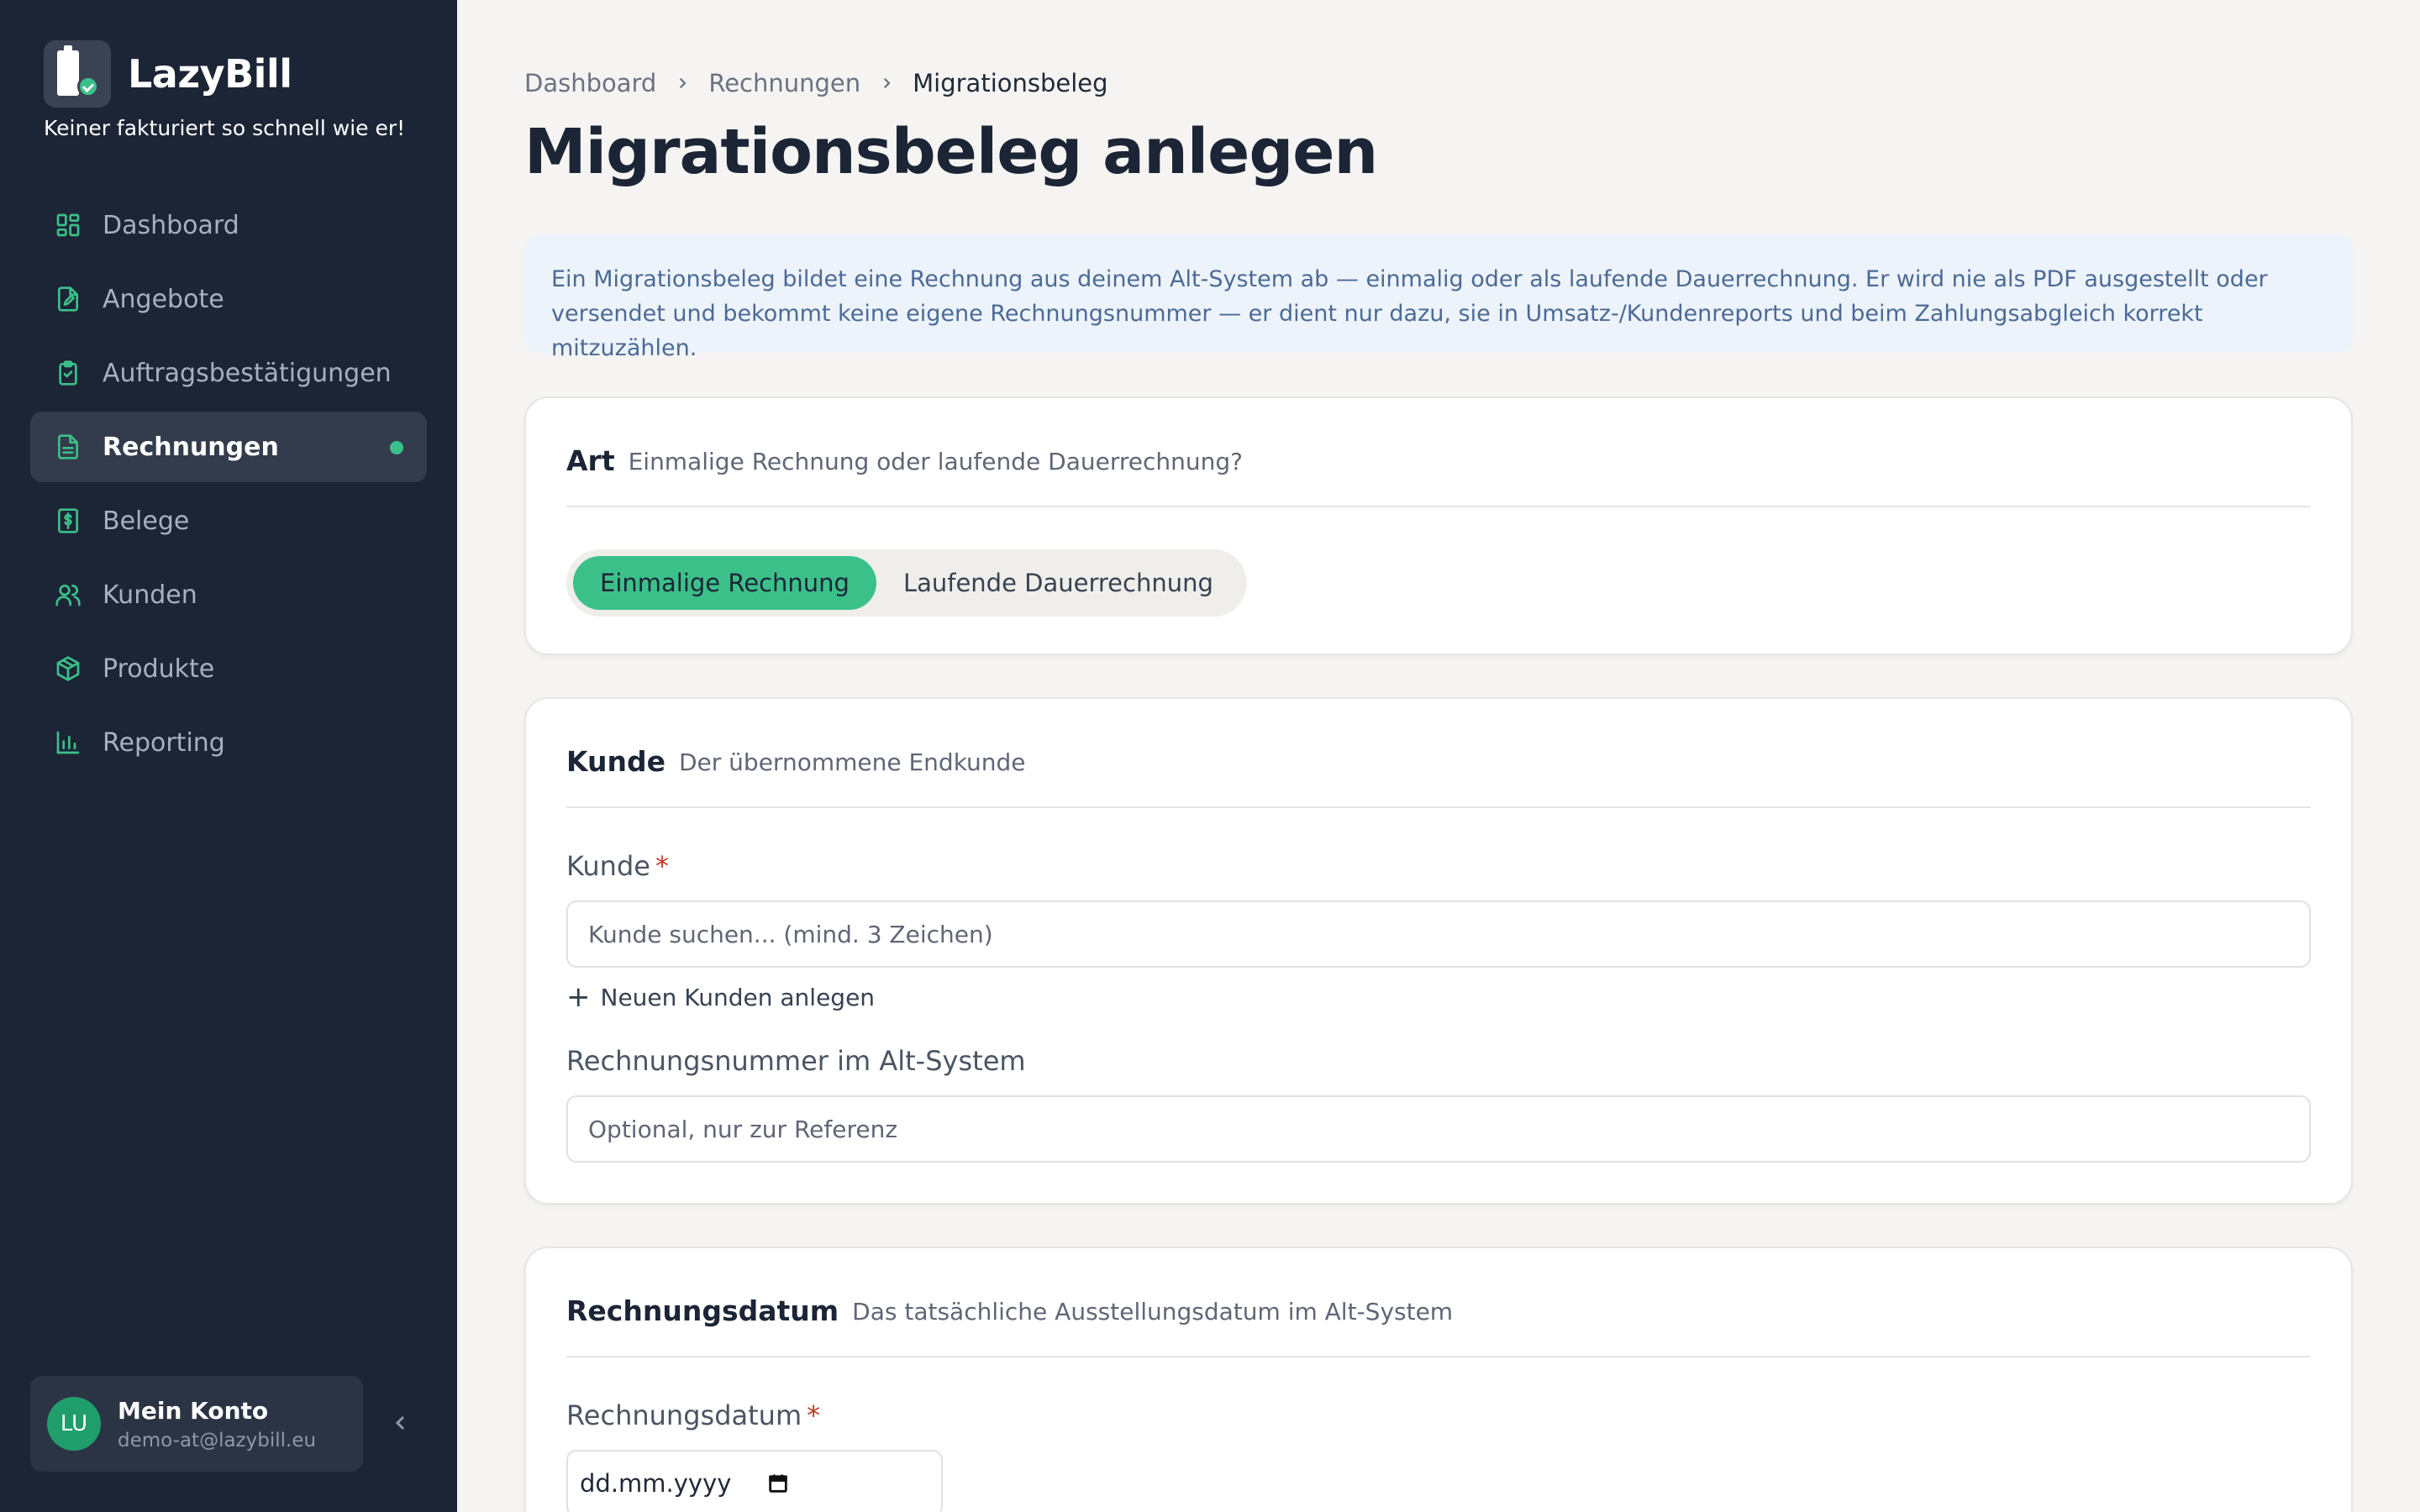 This screenshot has height=1512, width=2420. What do you see at coordinates (210, 74) in the screenshot?
I see `brand-name: LazyBill` at bounding box center [210, 74].